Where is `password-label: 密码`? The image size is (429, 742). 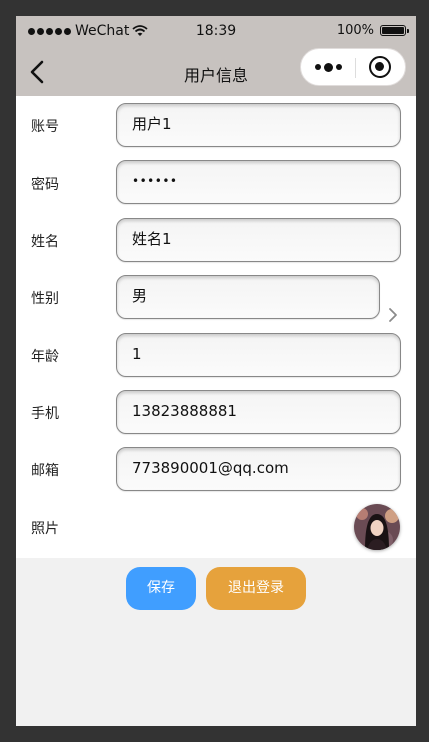 password-label: 密码 is located at coordinates (45, 185).